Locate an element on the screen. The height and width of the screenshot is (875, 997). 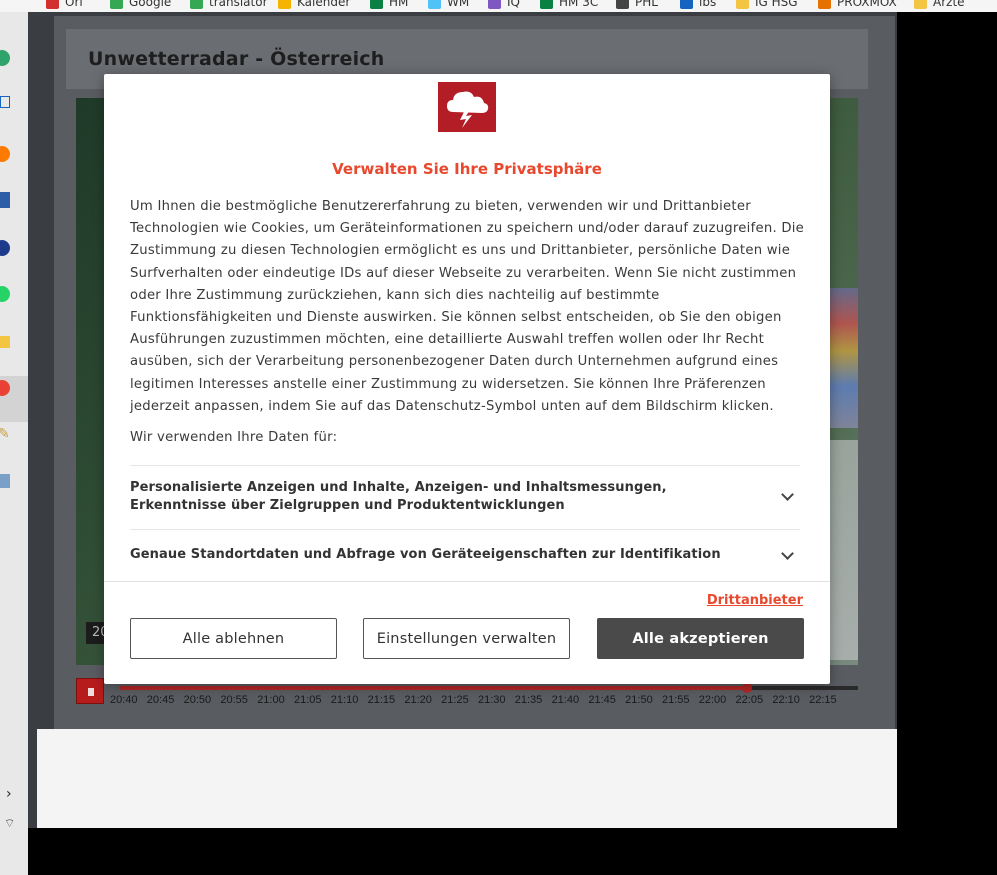
folder-icon is located at coordinates (5, 342).